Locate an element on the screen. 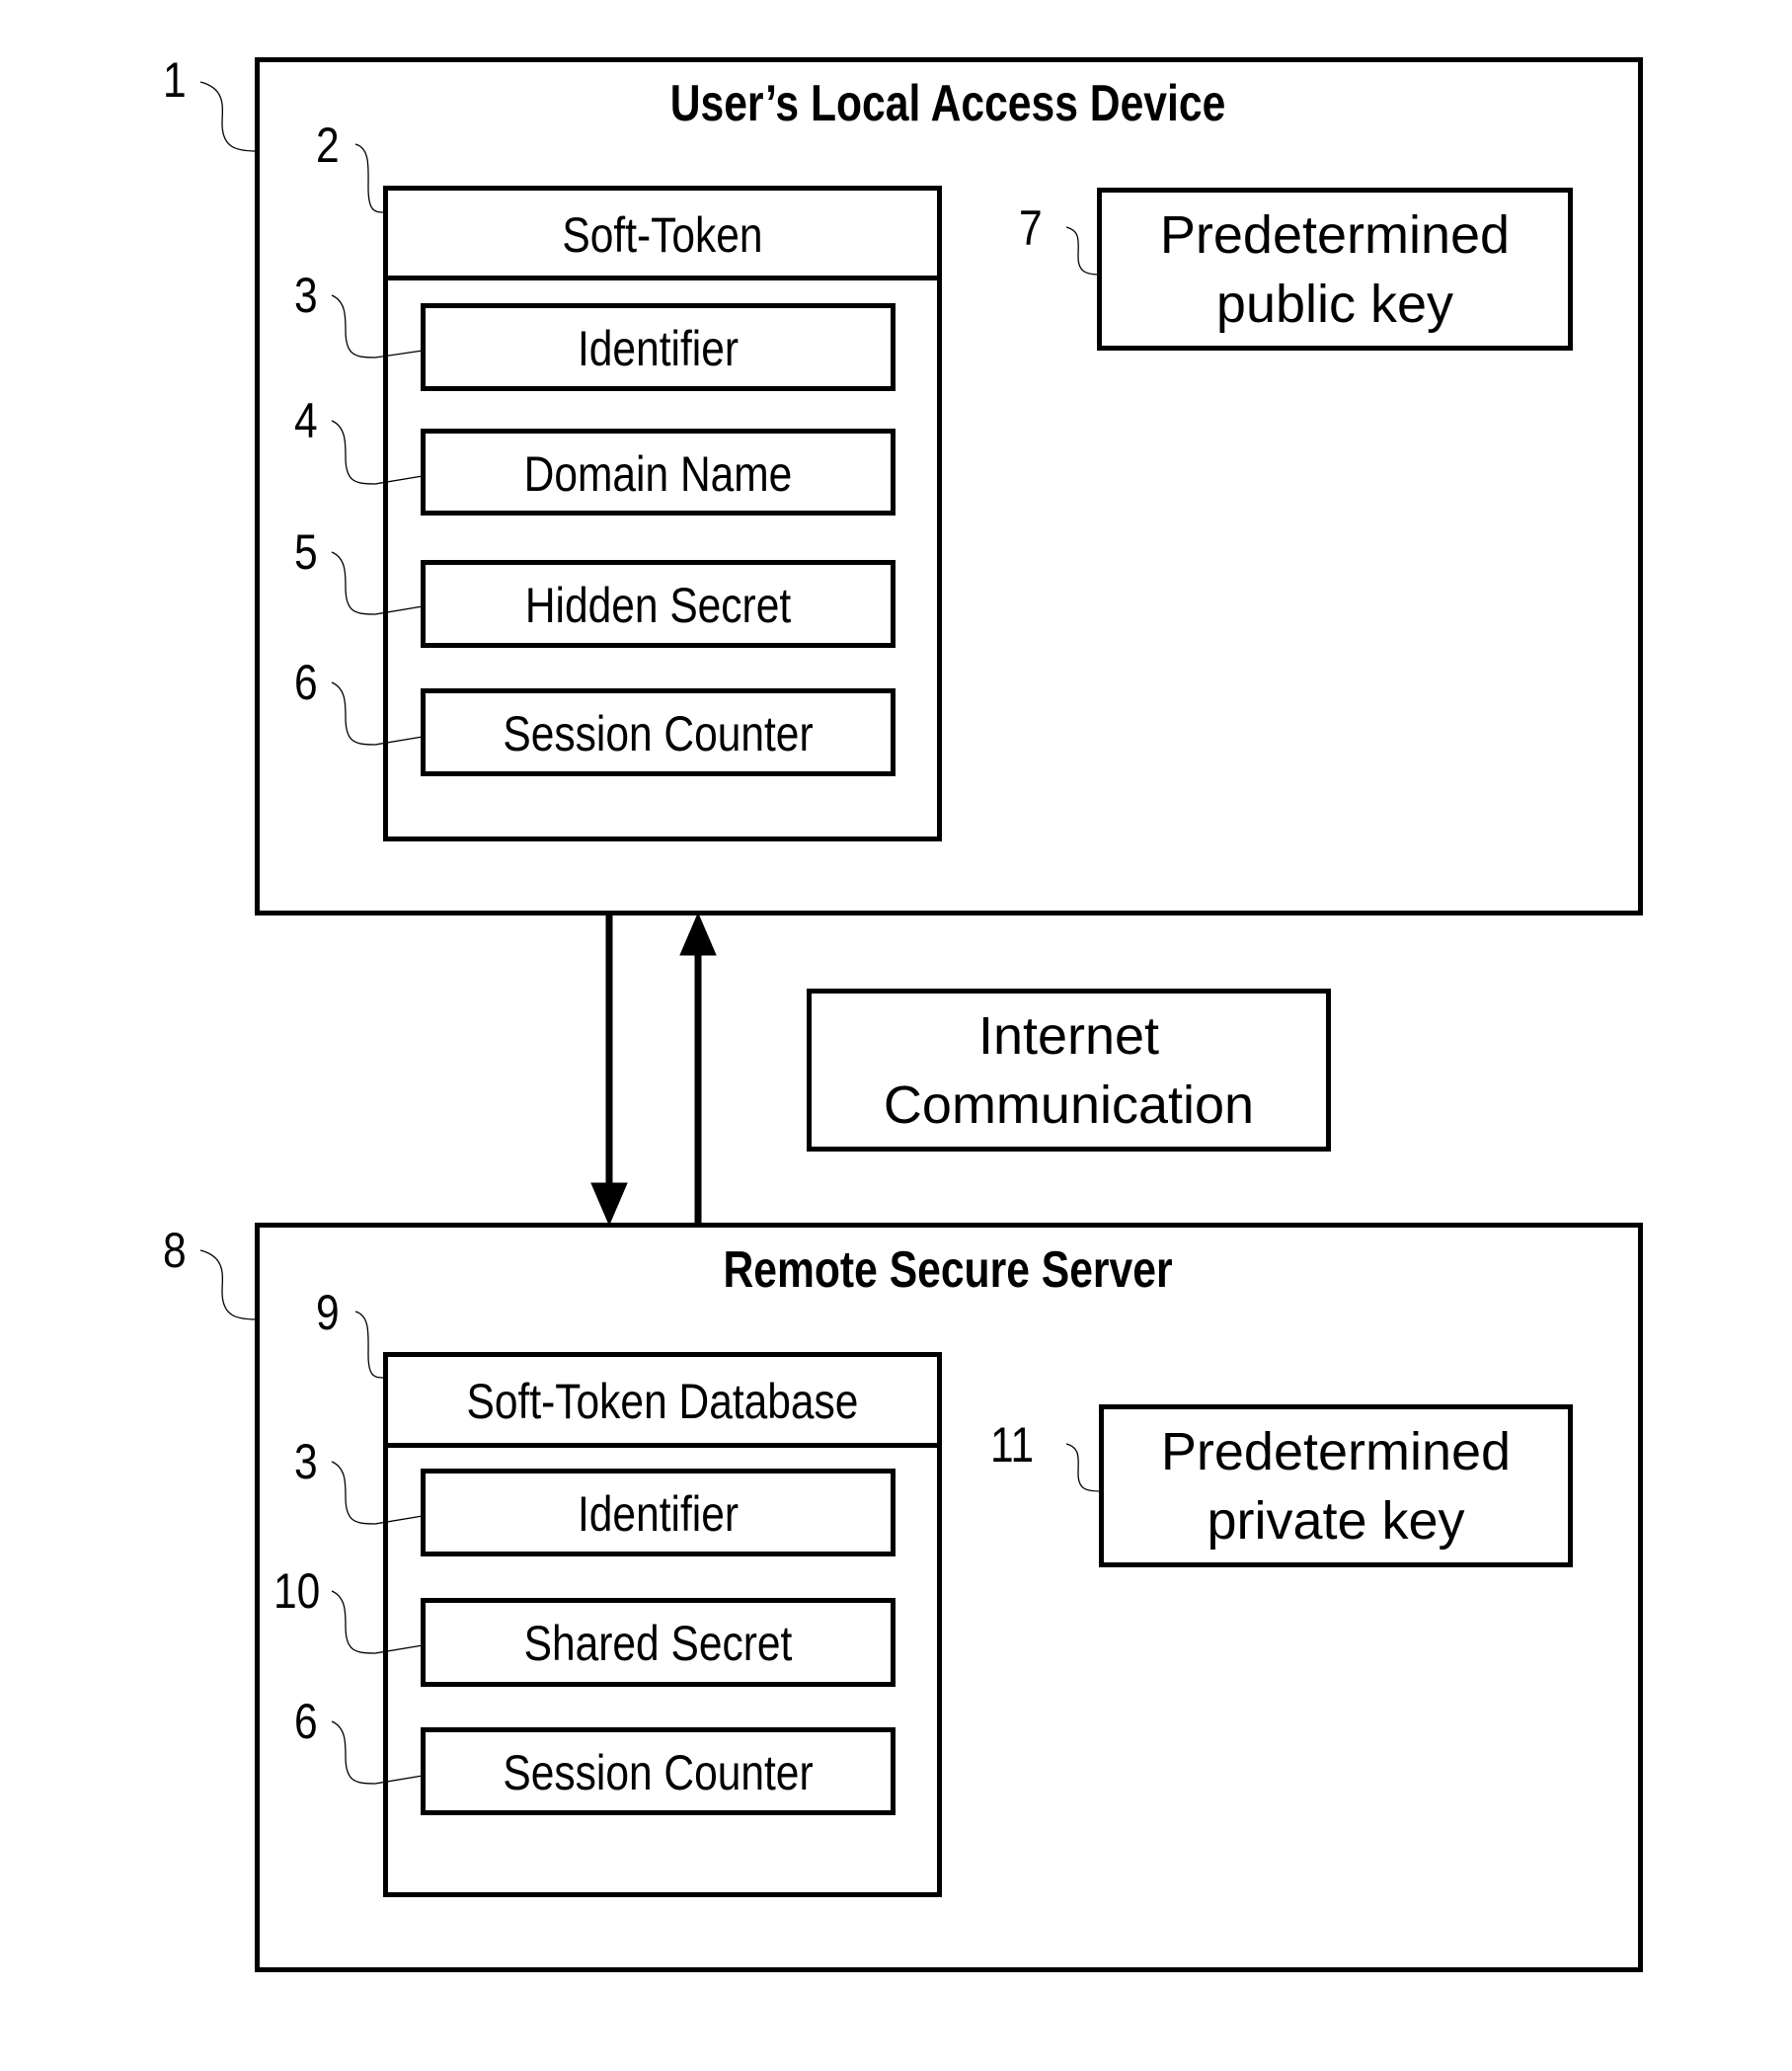  database-header-divider is located at coordinates (662, 1445).